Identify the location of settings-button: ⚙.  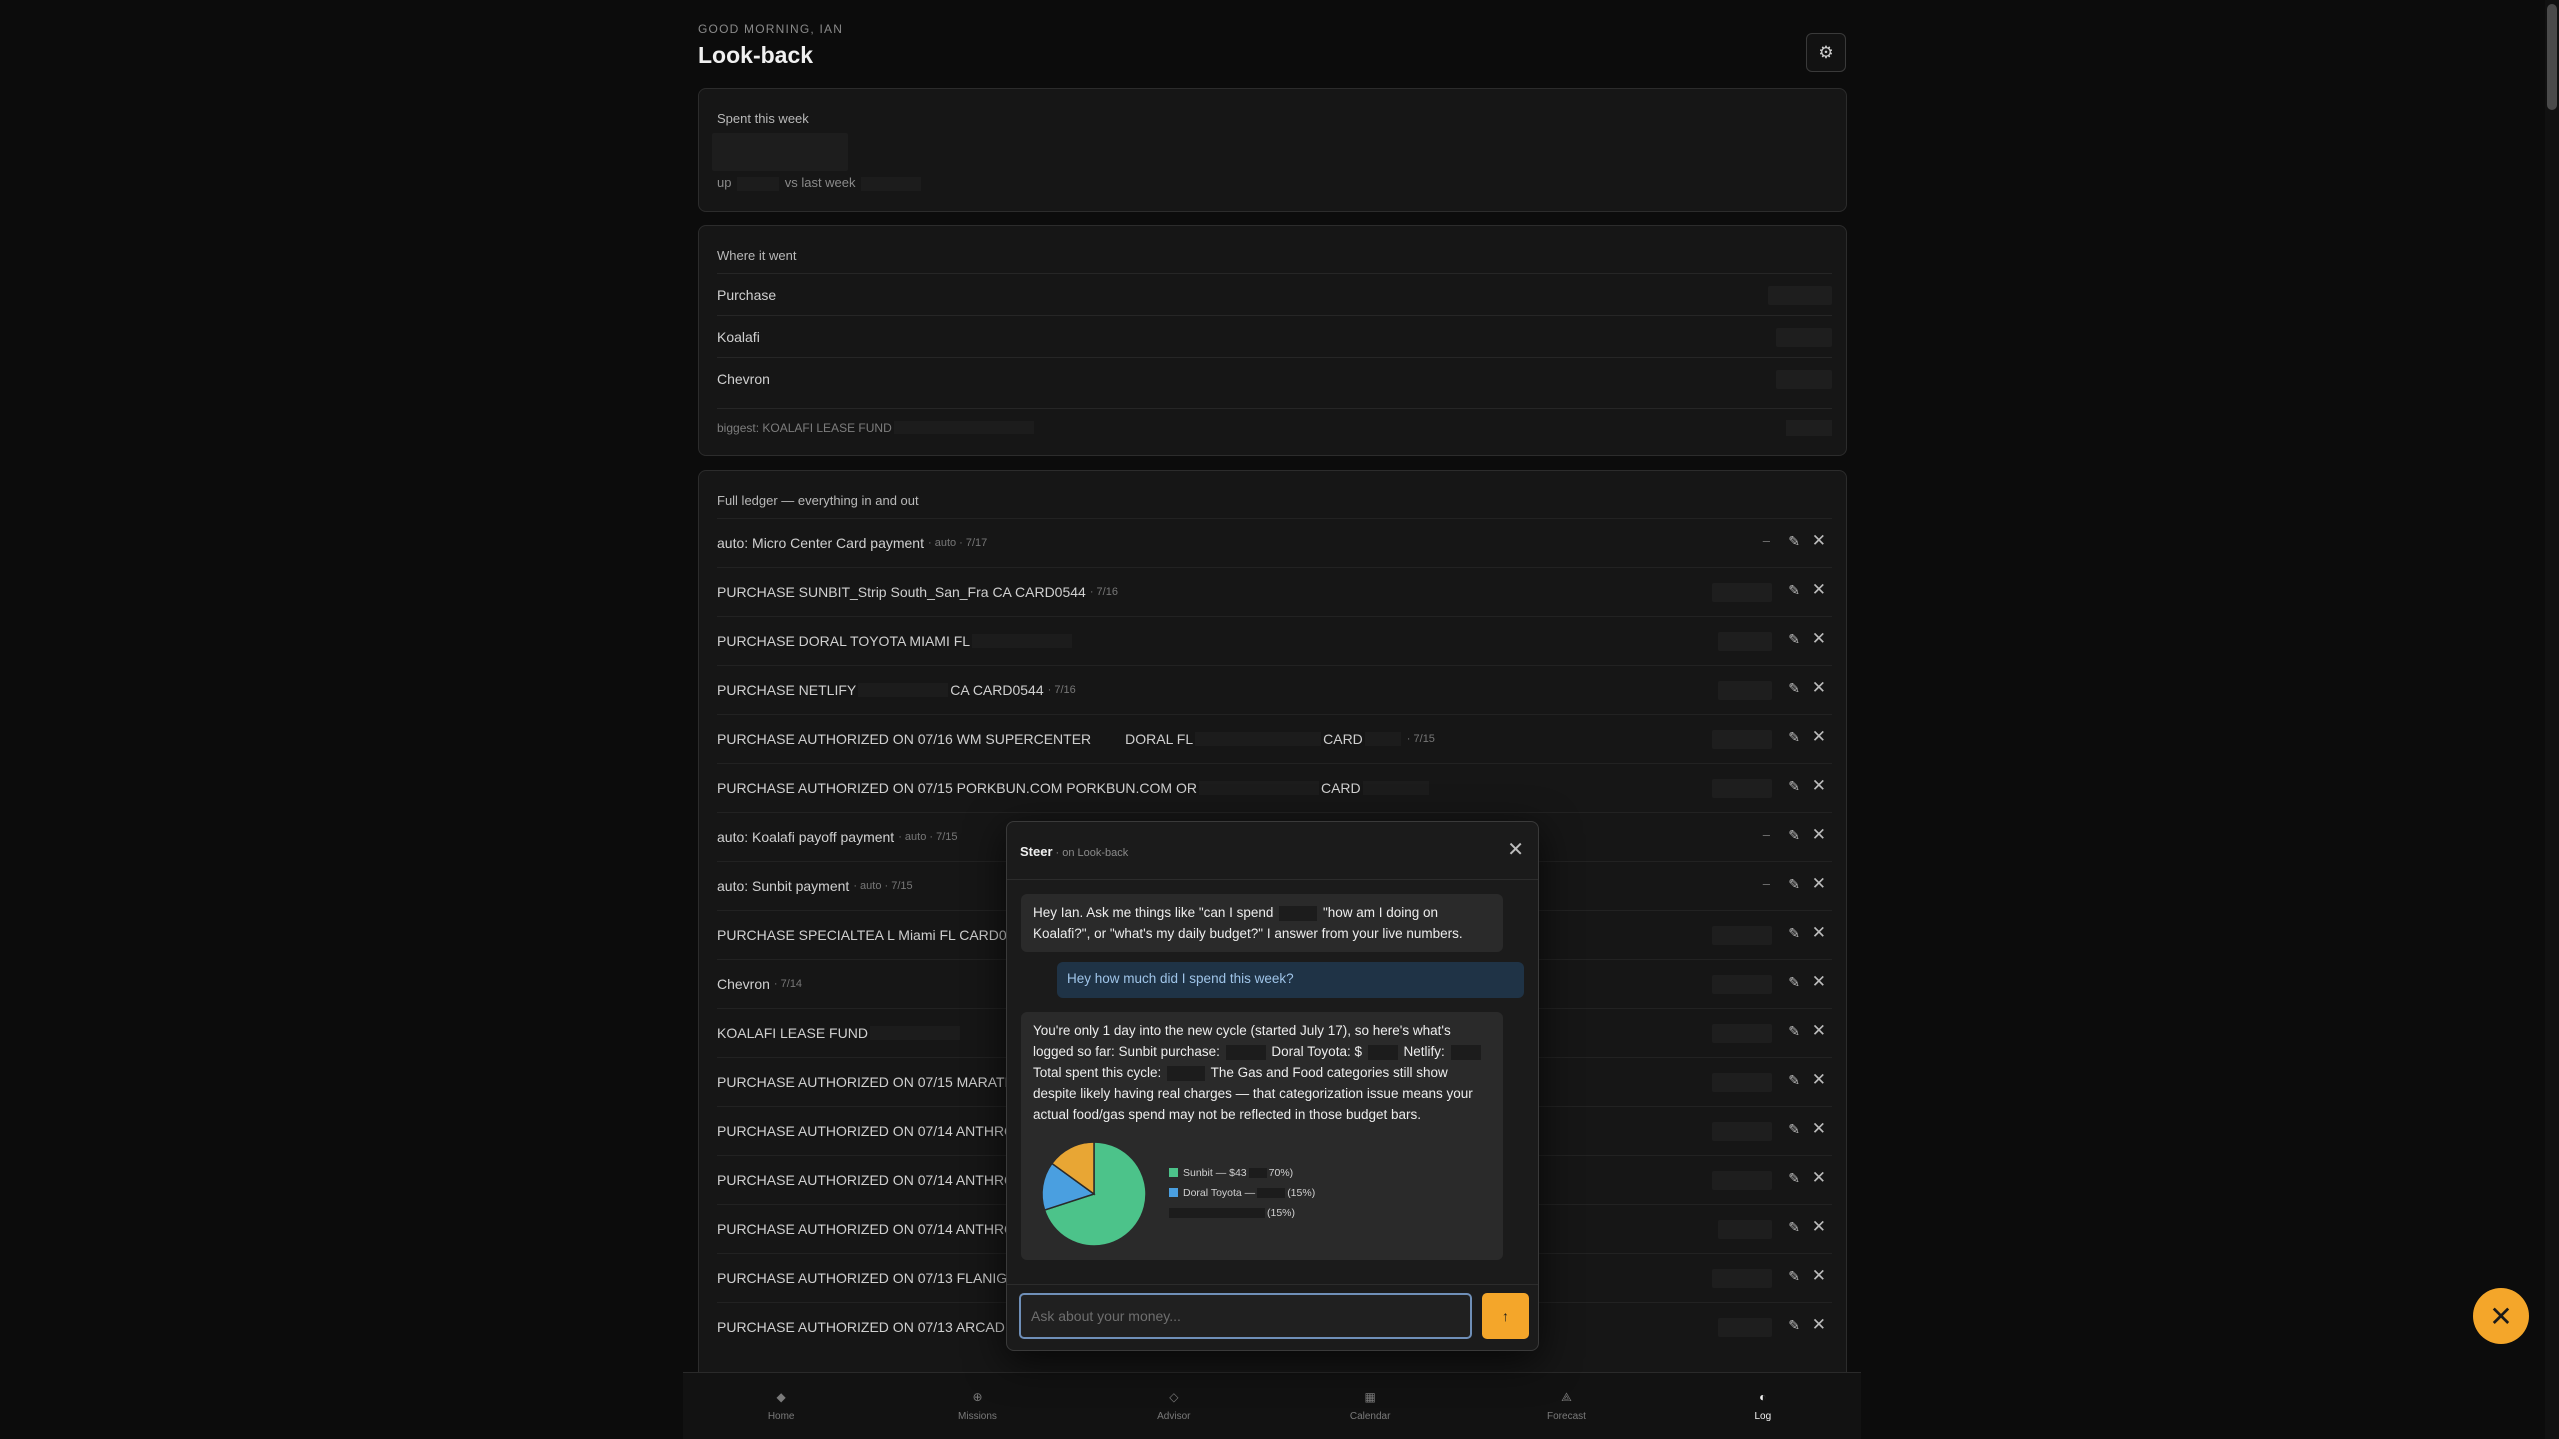
(1826, 52).